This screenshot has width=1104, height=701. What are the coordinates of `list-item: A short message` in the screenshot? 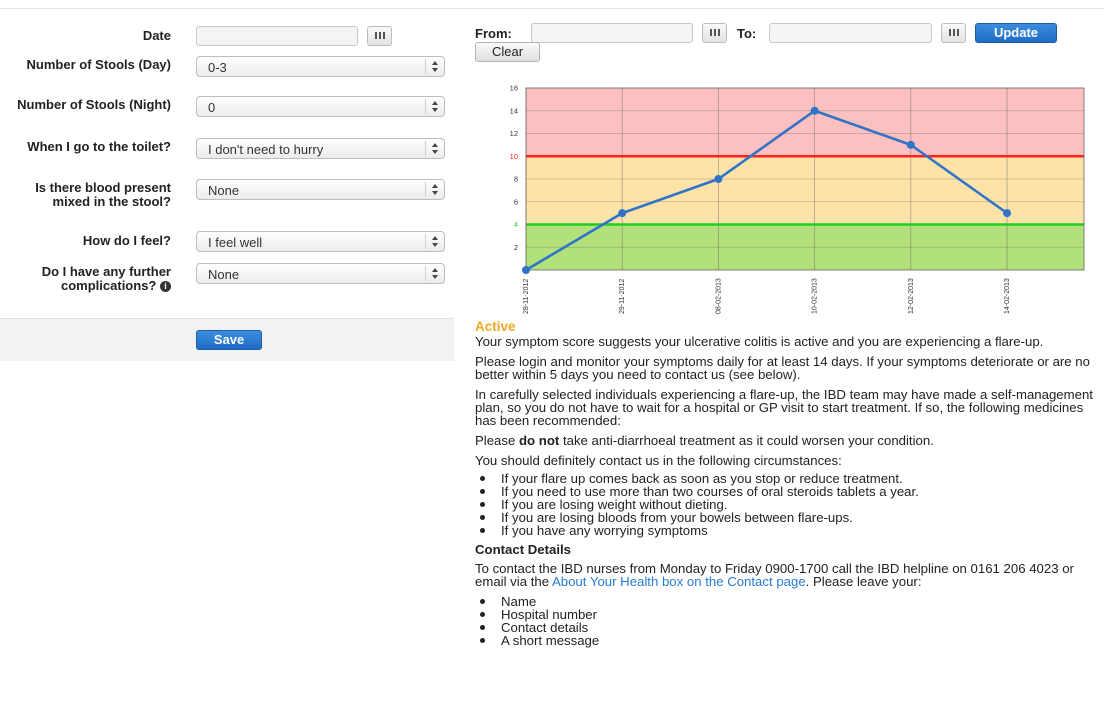 It's located at (787, 640).